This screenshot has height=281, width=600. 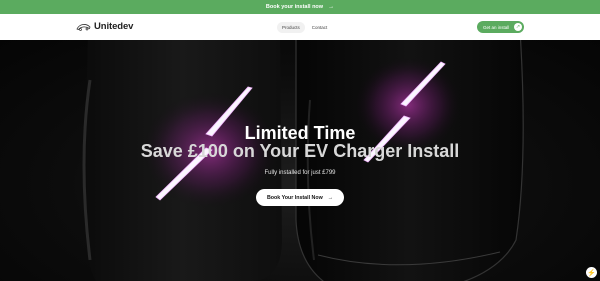 What do you see at coordinates (294, 7) in the screenshot?
I see `promo-text: Book your install now` at bounding box center [294, 7].